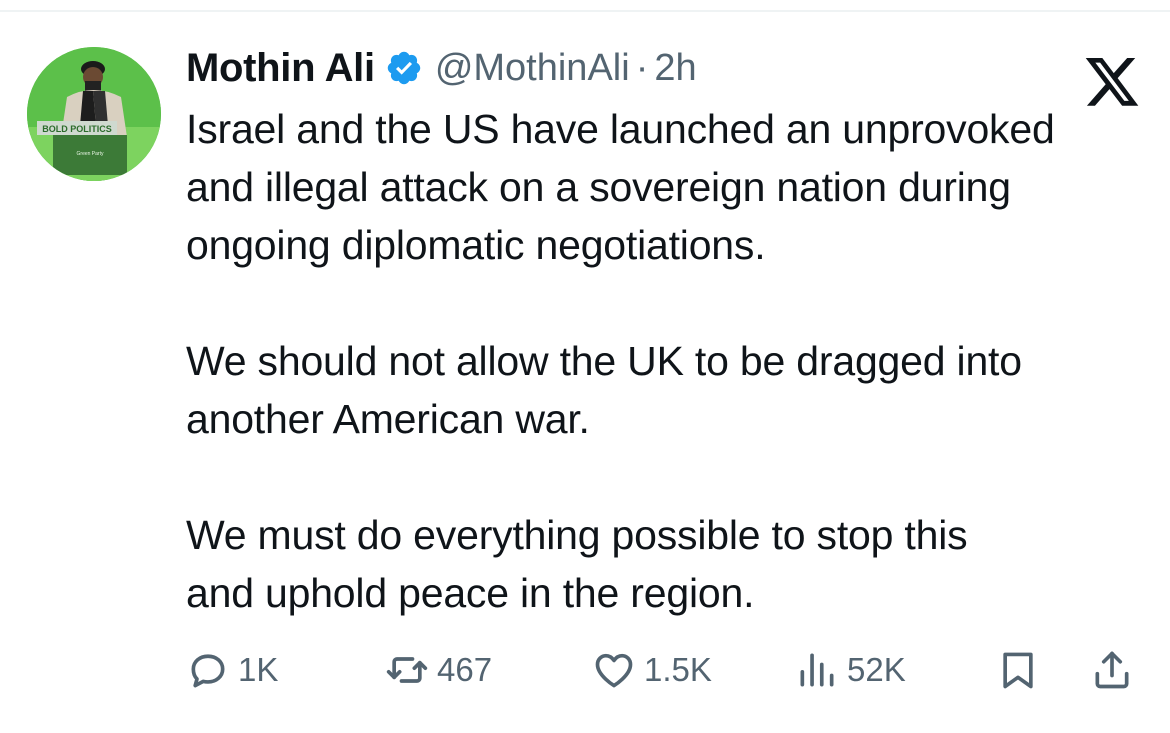  Describe the element at coordinates (876, 669) in the screenshot. I see `views-count: 52K` at that location.